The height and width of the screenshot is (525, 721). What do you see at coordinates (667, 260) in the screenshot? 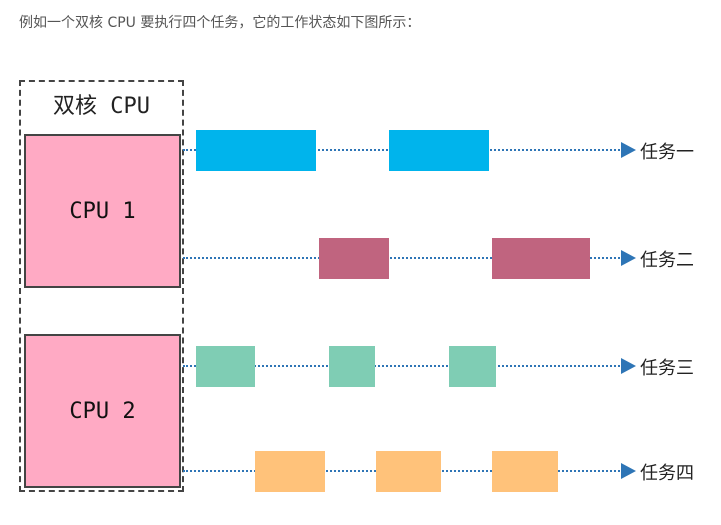
I see `task-label: 任务二` at bounding box center [667, 260].